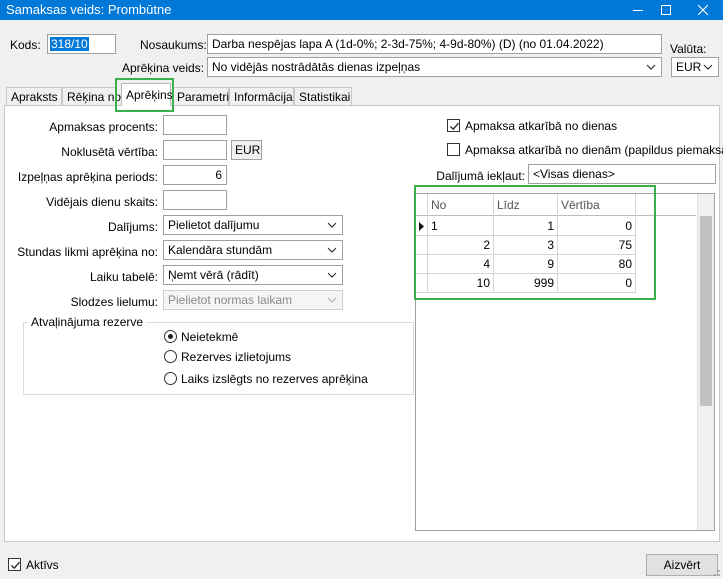 This screenshot has width=723, height=579. I want to click on grid-cell: 2, so click(461, 245).